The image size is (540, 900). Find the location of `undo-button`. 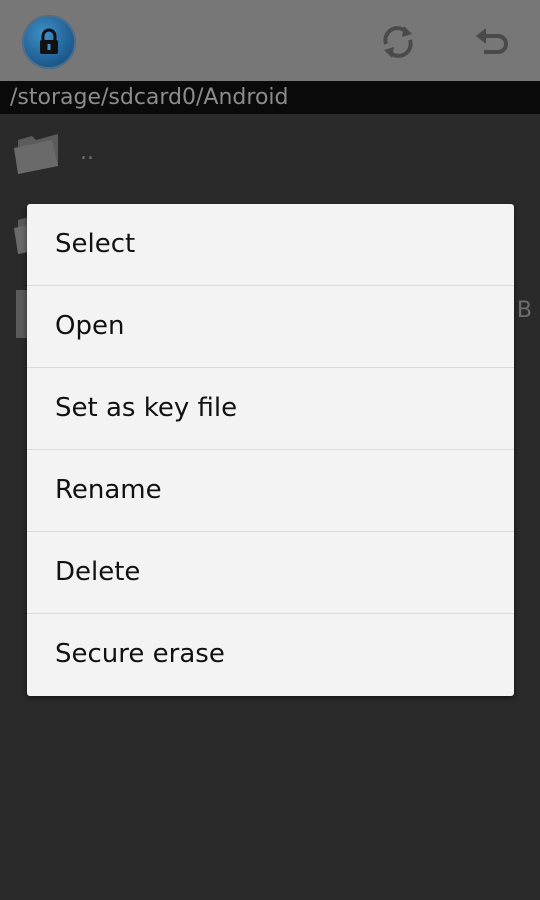

undo-button is located at coordinates (492, 42).